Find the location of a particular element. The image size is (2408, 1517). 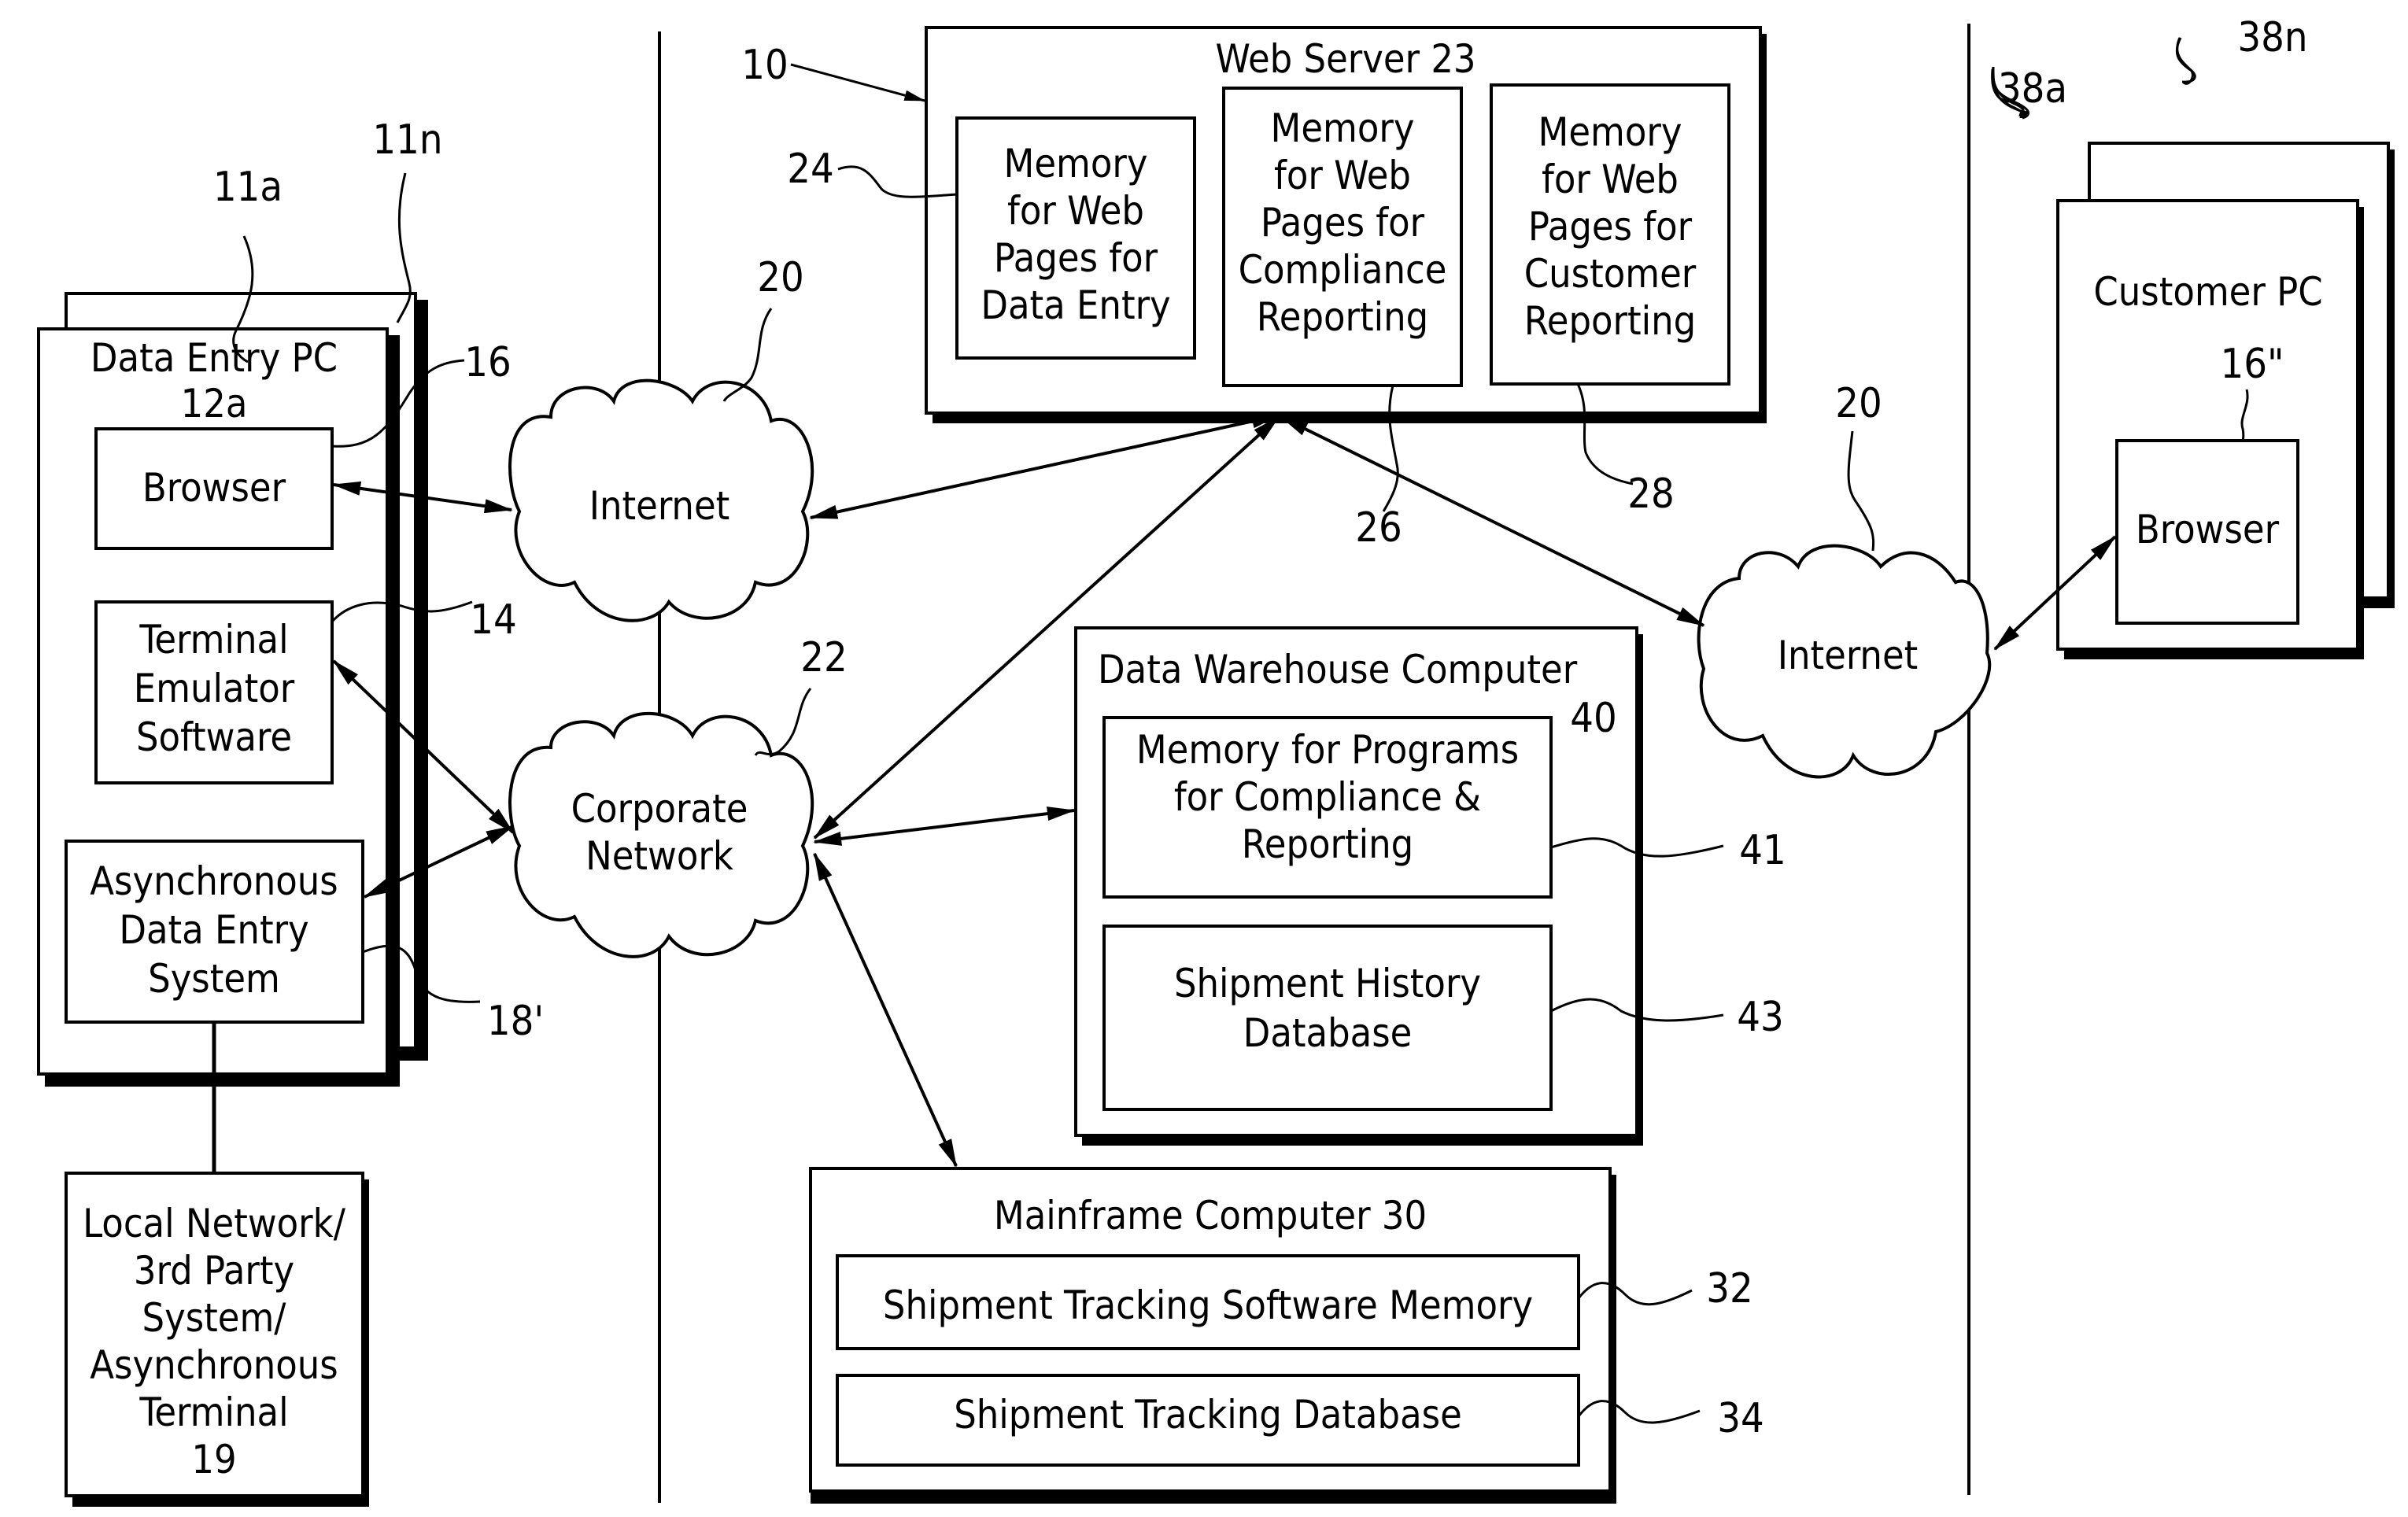

shipment-history-db-box: Shipment History Database is located at coordinates (1327, 1018).